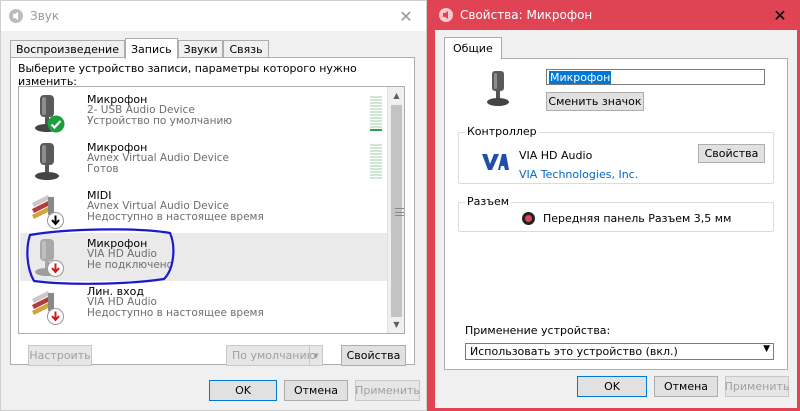  I want to click on controller-properties-button: Свойства, so click(731, 153).